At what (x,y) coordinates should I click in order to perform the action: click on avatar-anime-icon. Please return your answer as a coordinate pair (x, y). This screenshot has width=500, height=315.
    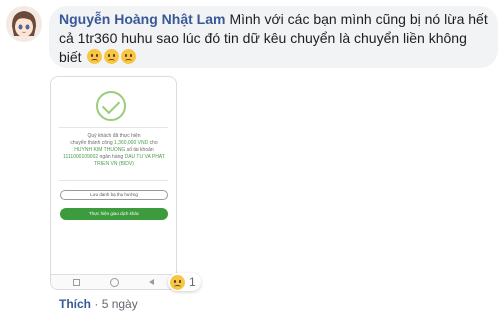
    Looking at the image, I should click on (24, 24).